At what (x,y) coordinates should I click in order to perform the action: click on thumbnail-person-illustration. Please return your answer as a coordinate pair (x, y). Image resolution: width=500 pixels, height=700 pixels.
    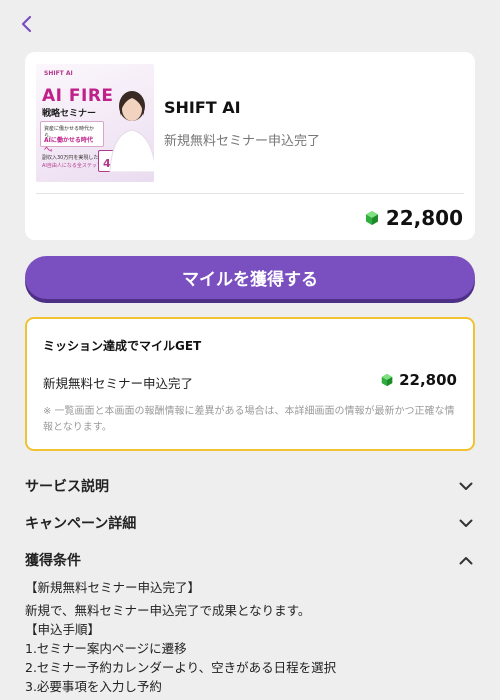
    Looking at the image, I should click on (131, 131).